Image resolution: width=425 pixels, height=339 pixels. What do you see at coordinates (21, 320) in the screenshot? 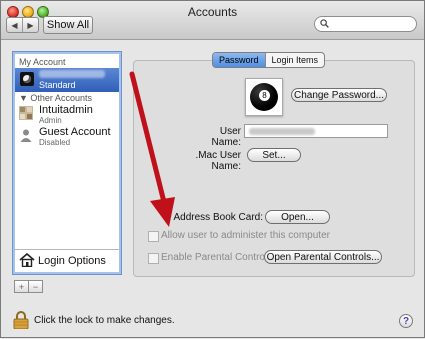
I see `lock-icon` at bounding box center [21, 320].